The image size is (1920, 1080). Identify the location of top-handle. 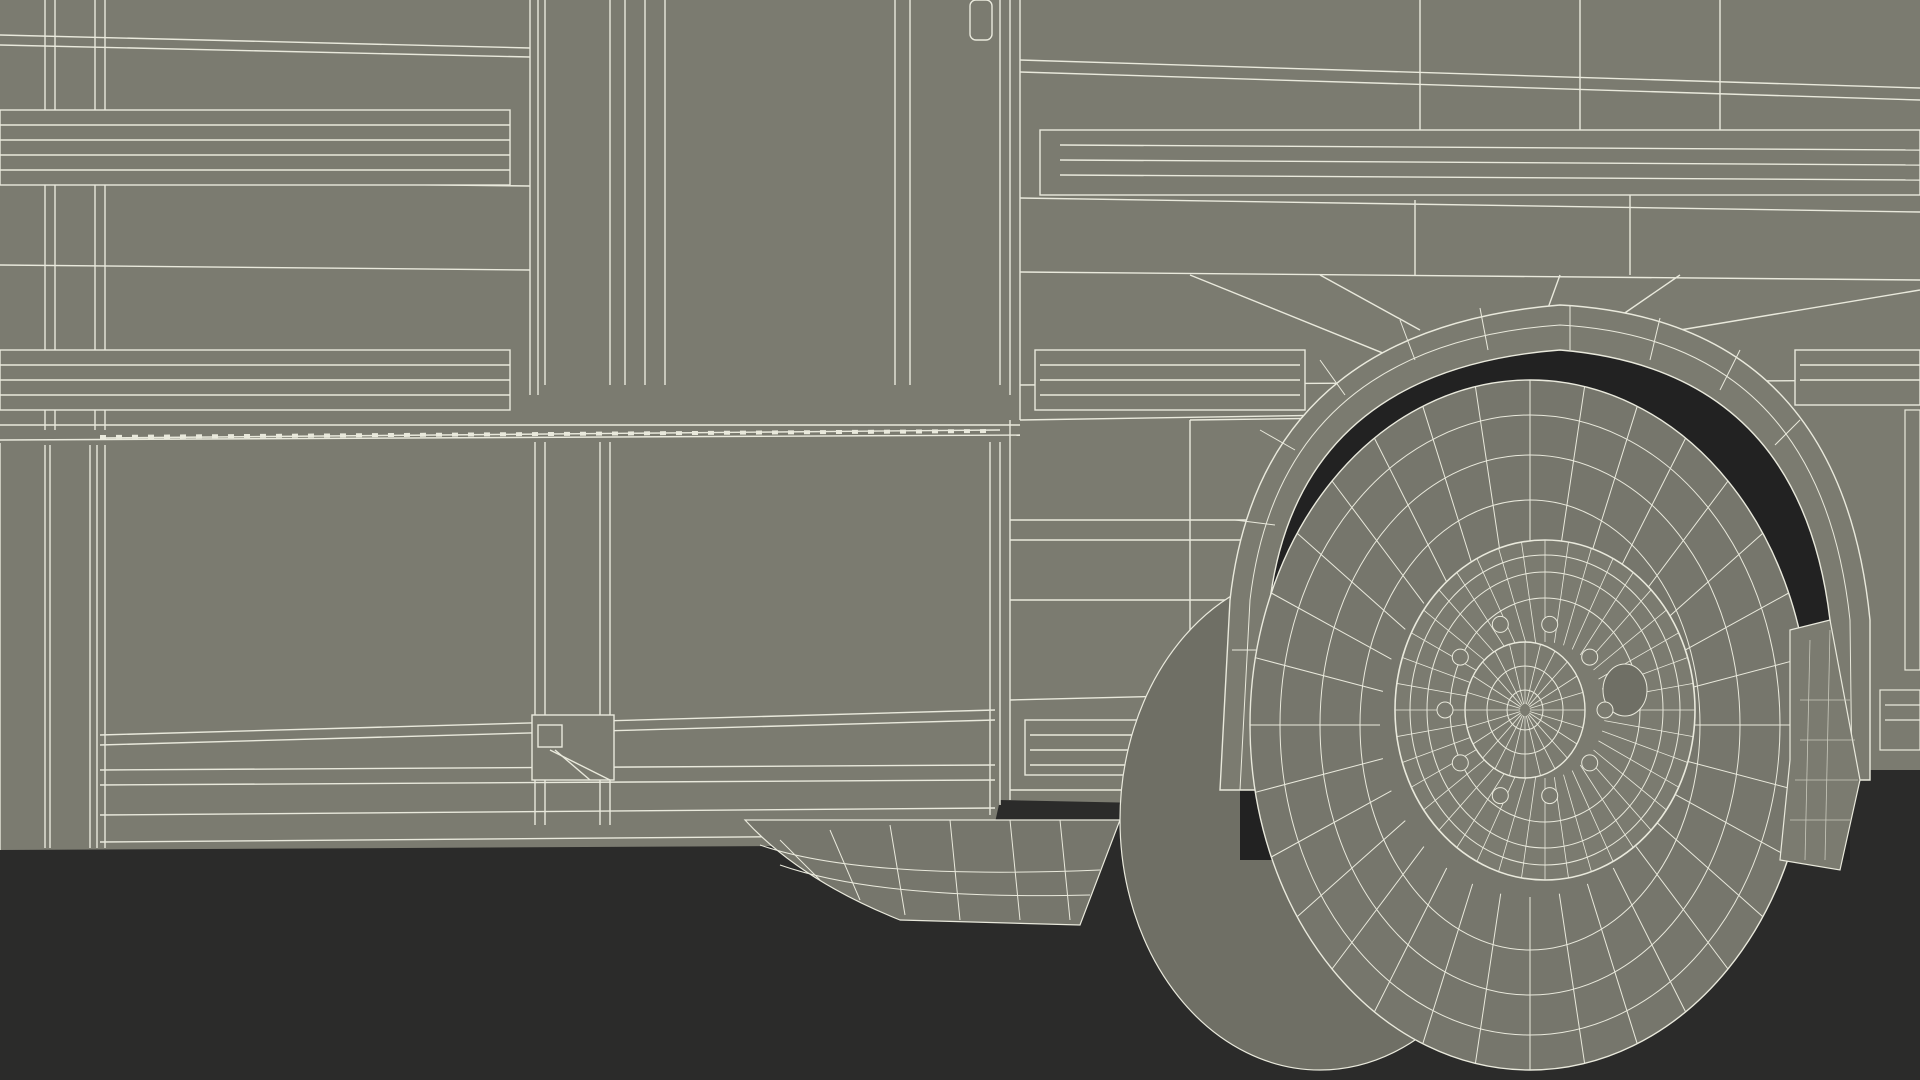
(981, 20).